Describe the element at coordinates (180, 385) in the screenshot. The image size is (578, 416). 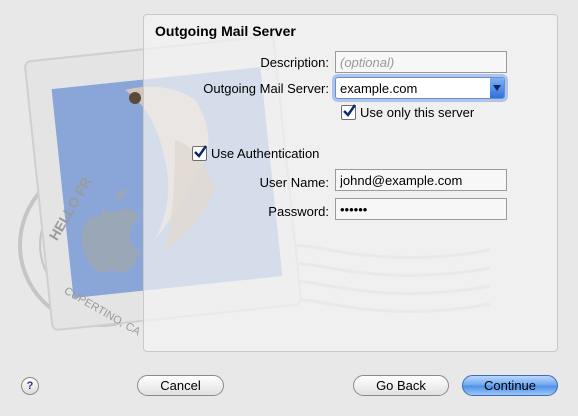
I see `cancel-button: Cancel` at that location.